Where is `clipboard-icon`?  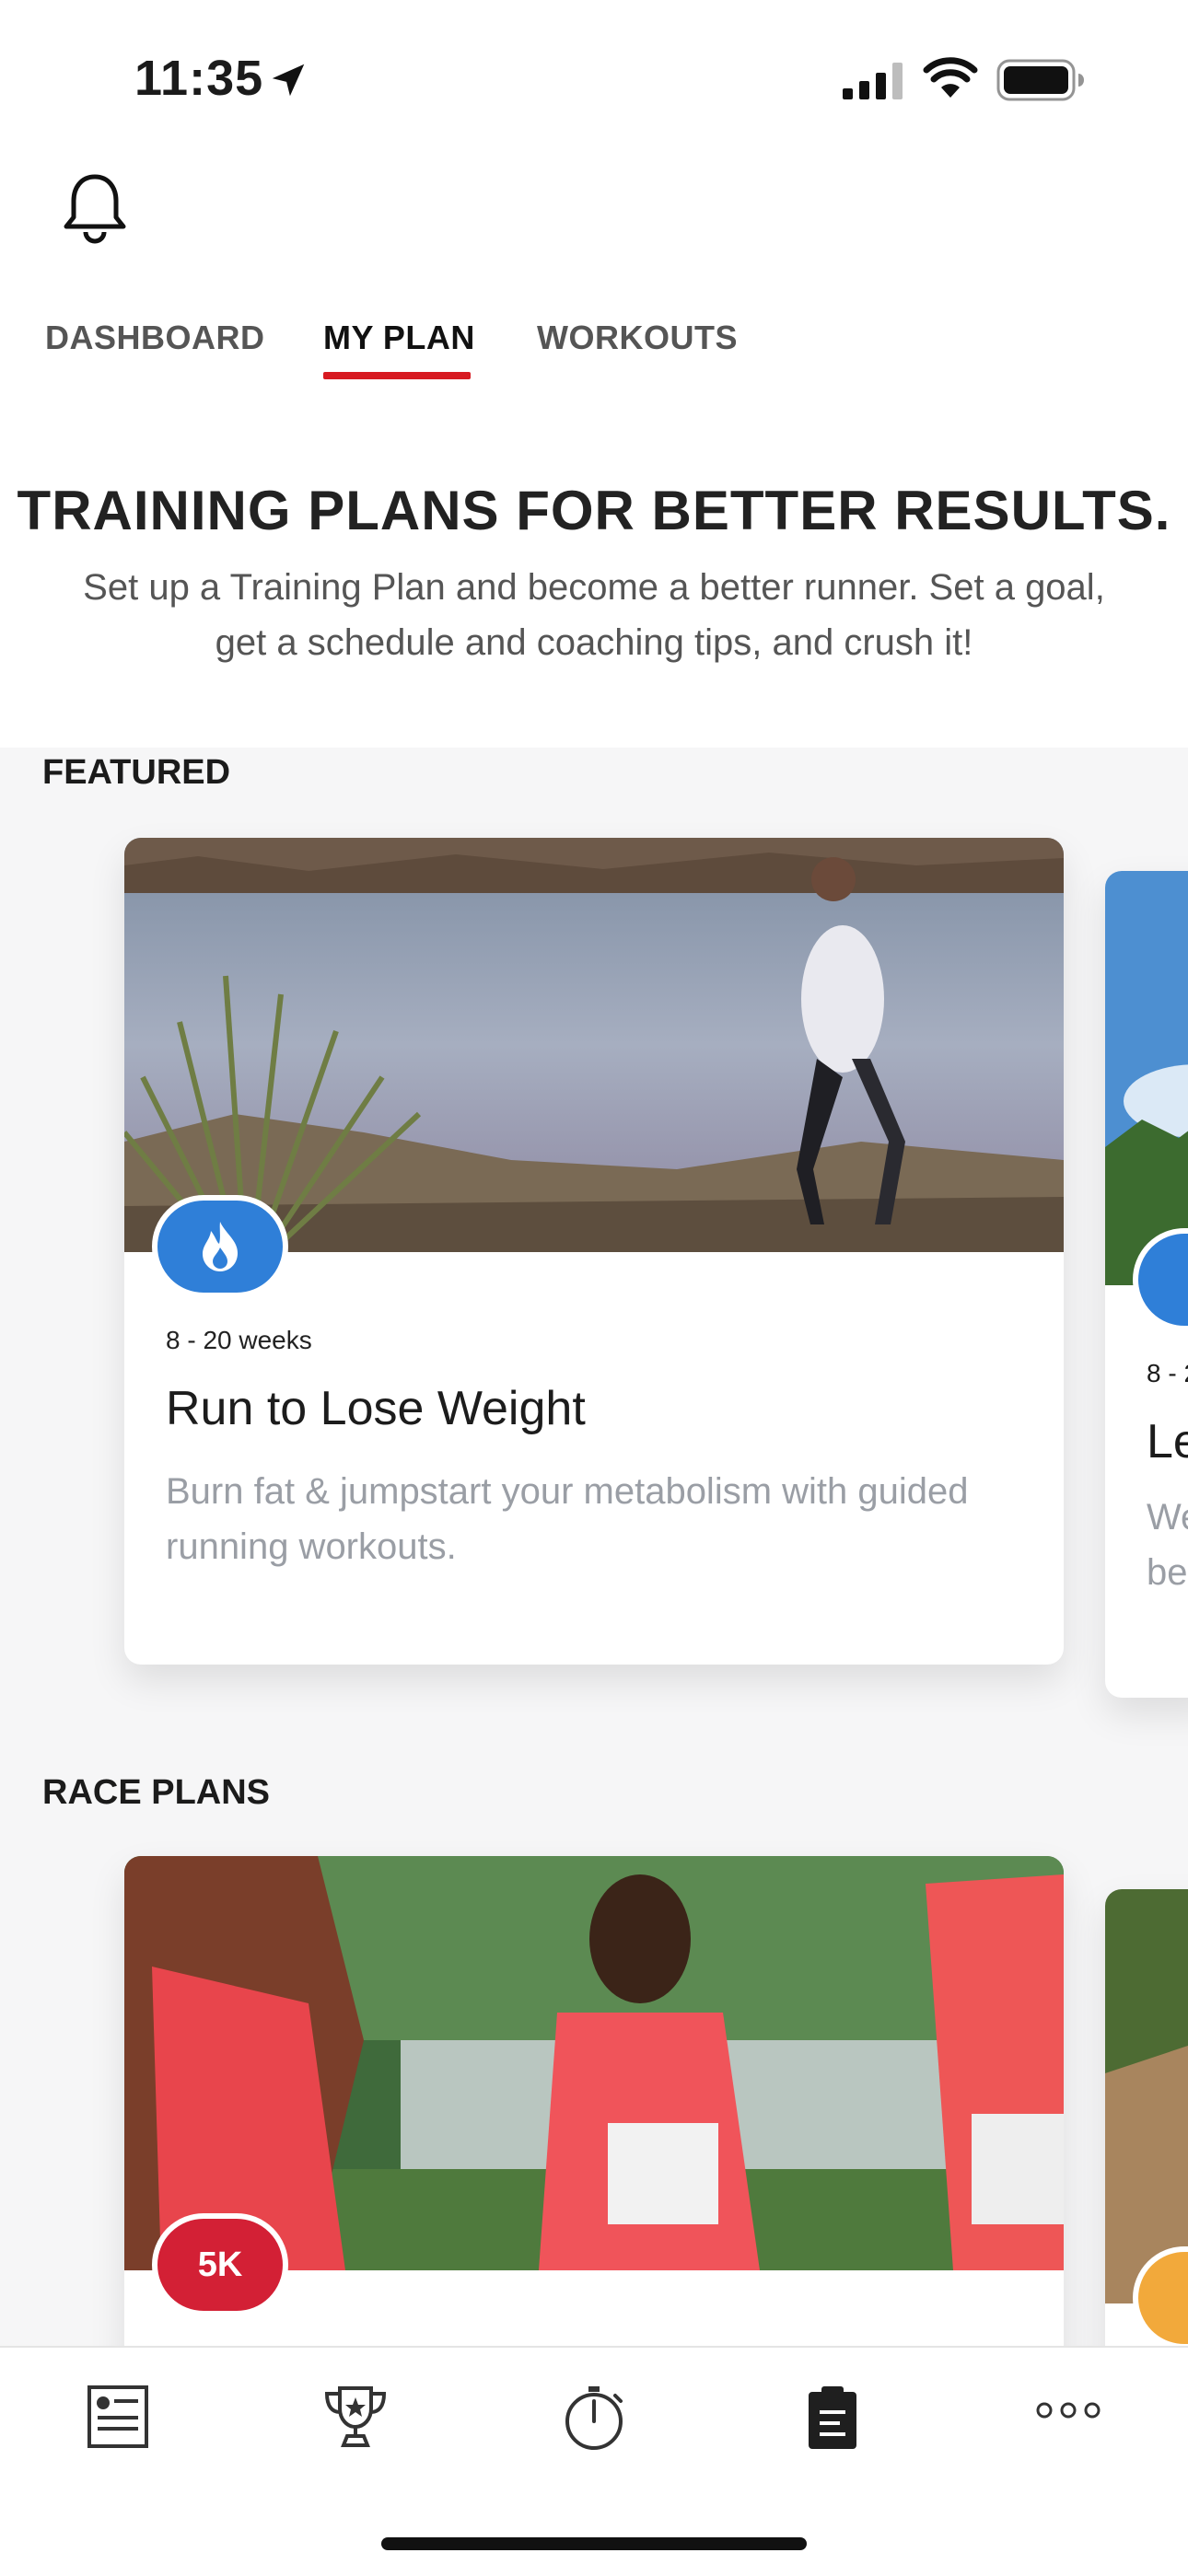 clipboard-icon is located at coordinates (832, 2418).